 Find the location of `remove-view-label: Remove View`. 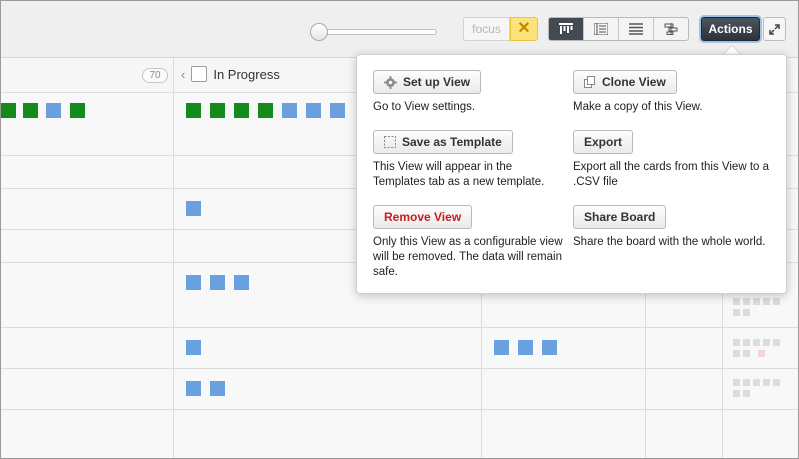

remove-view-label: Remove View is located at coordinates (423, 217).